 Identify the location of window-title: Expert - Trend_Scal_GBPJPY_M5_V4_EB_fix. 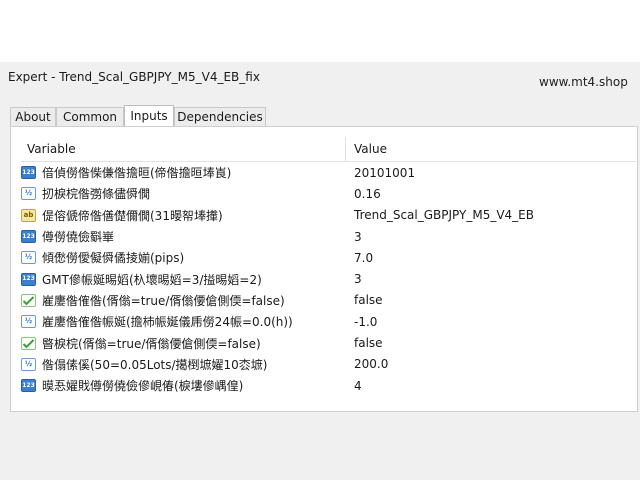
(134, 77).